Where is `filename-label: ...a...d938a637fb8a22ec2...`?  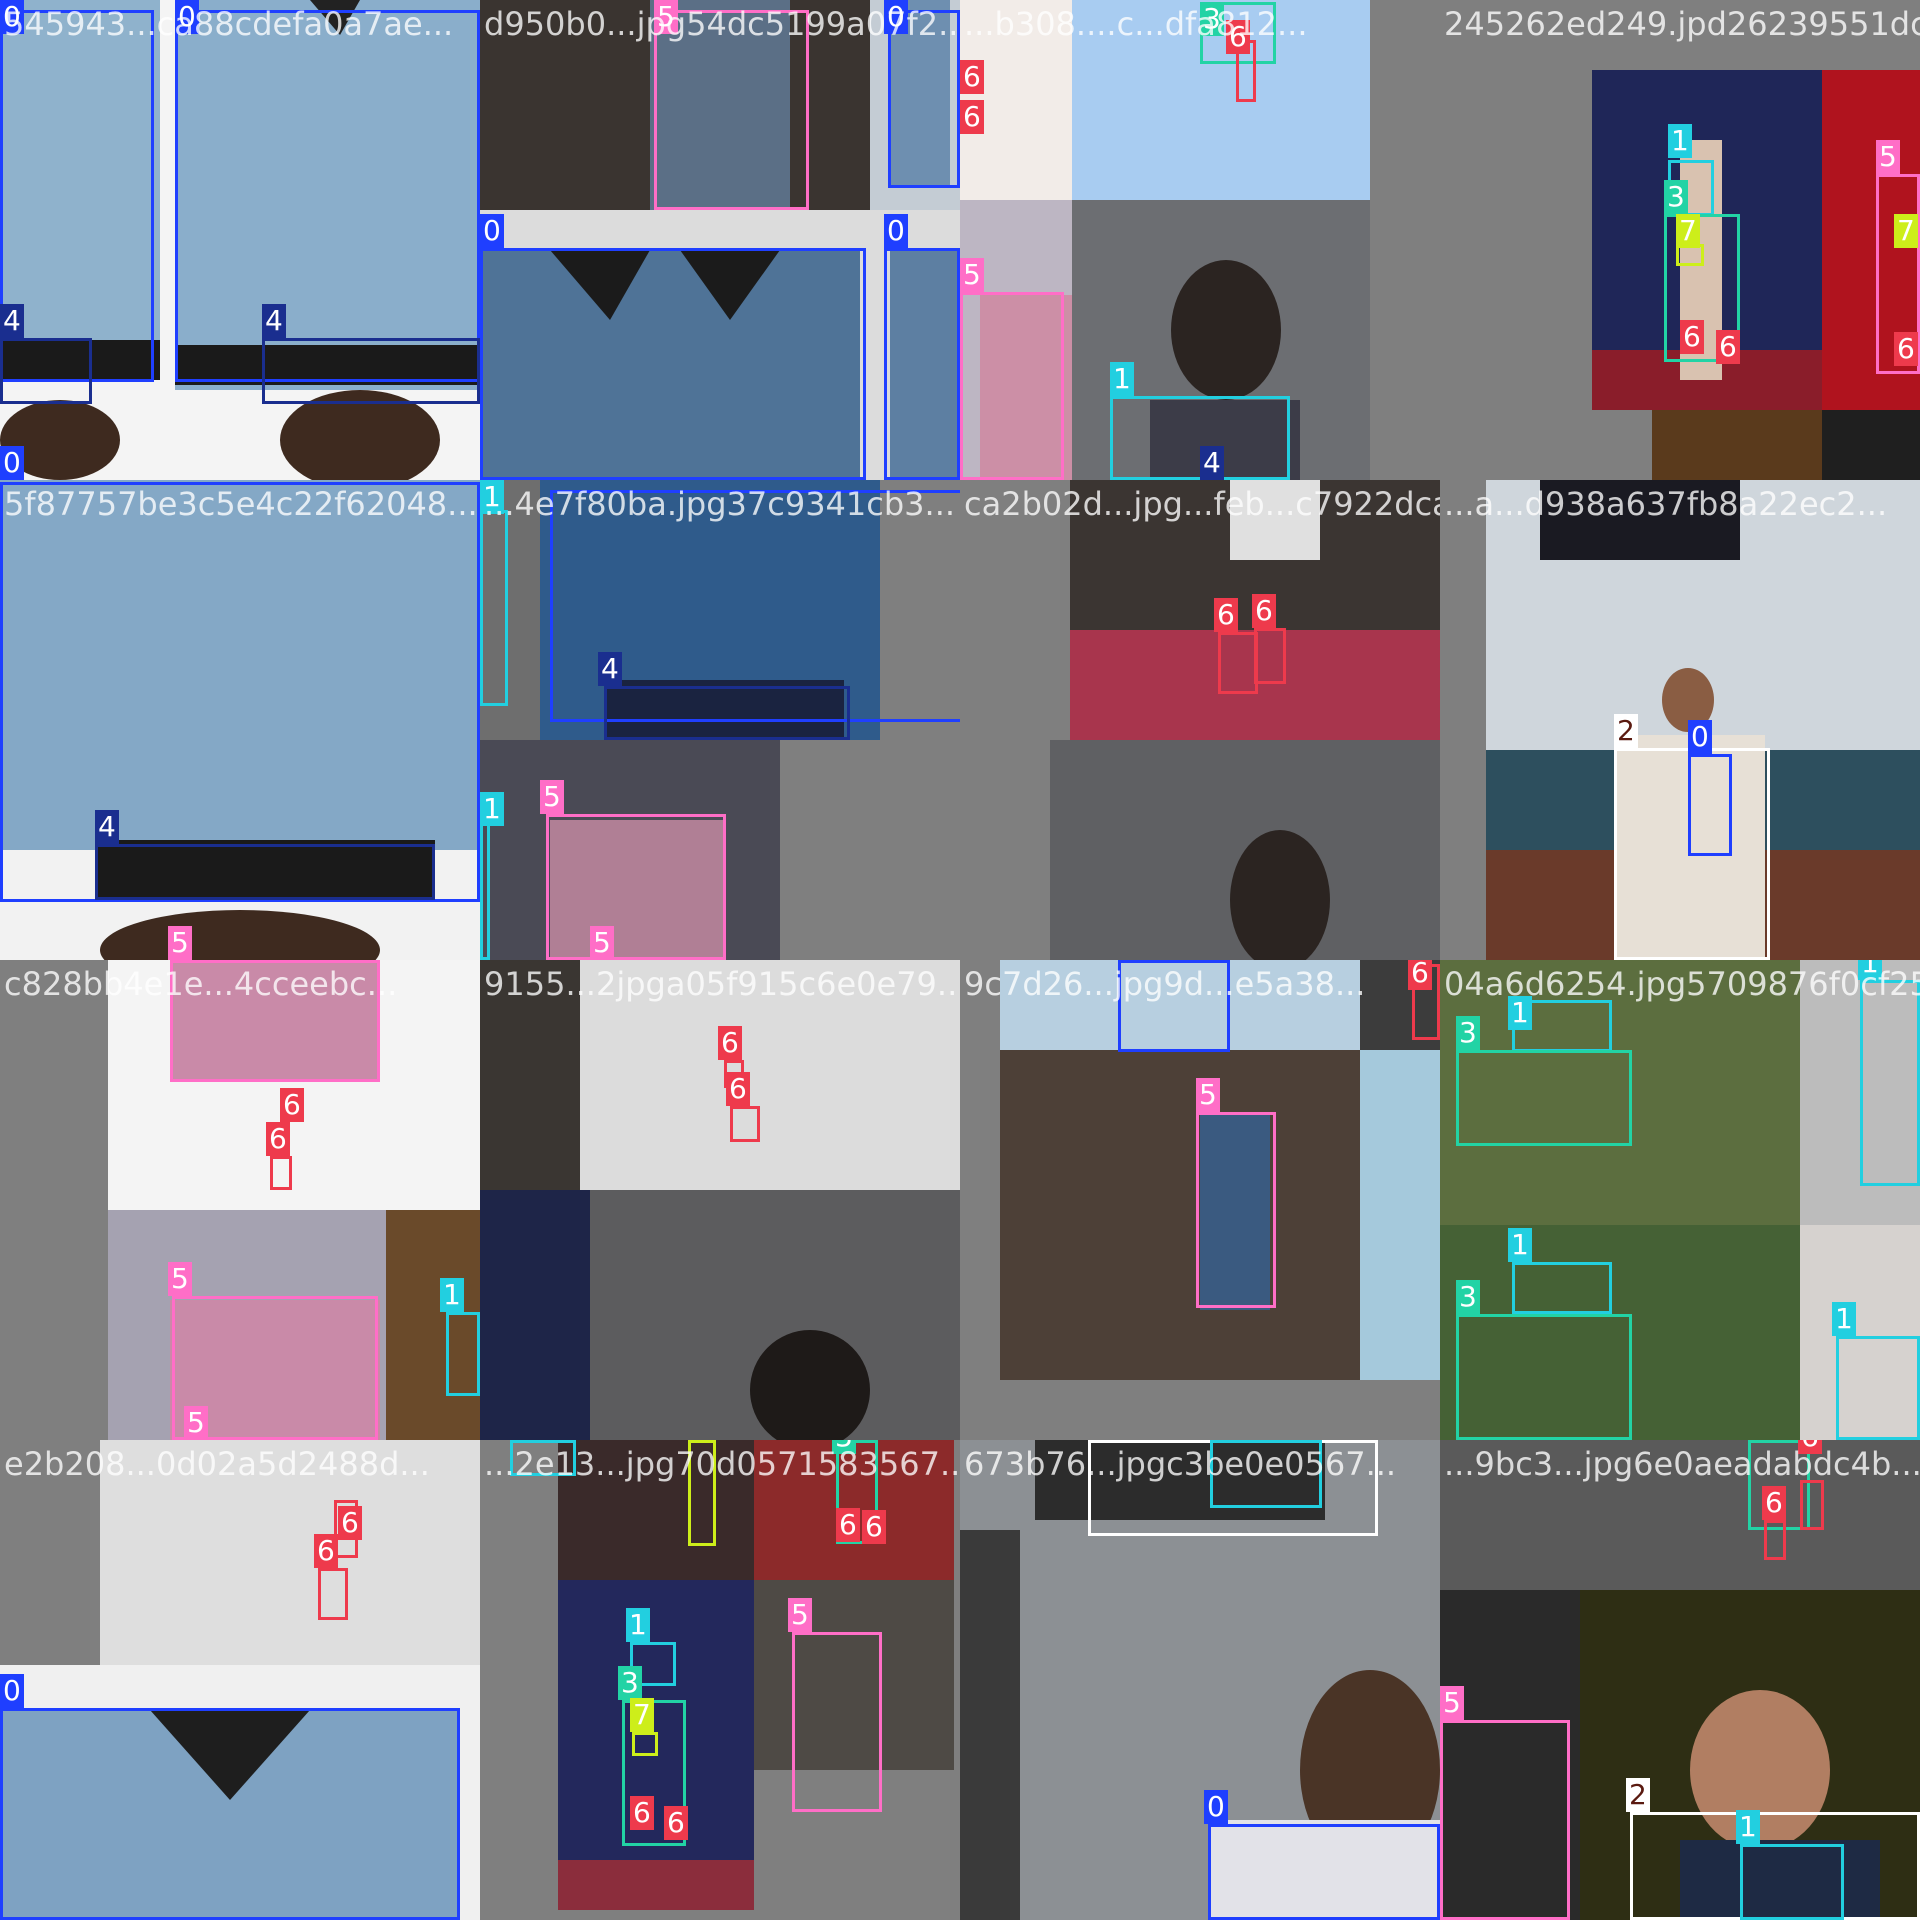
filename-label: ...a...d938a637fb8a22ec2... is located at coordinates (1666, 504).